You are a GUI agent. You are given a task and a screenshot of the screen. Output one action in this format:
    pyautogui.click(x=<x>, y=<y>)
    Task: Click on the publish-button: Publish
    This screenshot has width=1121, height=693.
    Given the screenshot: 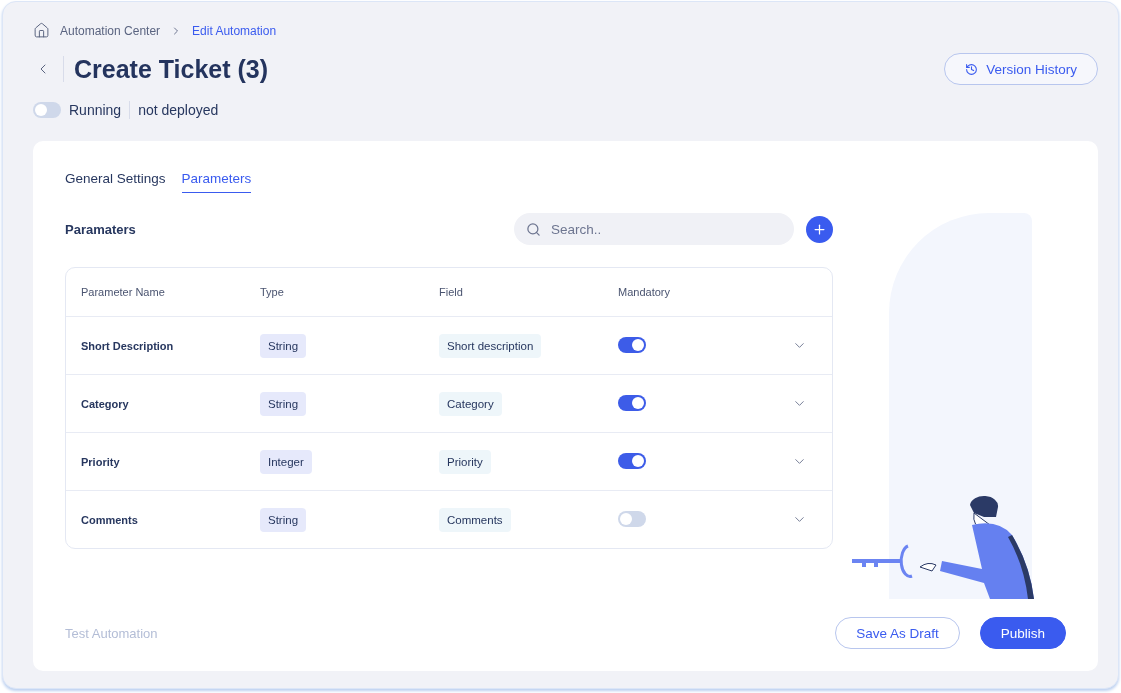 What is the action you would take?
    pyautogui.click(x=1022, y=633)
    